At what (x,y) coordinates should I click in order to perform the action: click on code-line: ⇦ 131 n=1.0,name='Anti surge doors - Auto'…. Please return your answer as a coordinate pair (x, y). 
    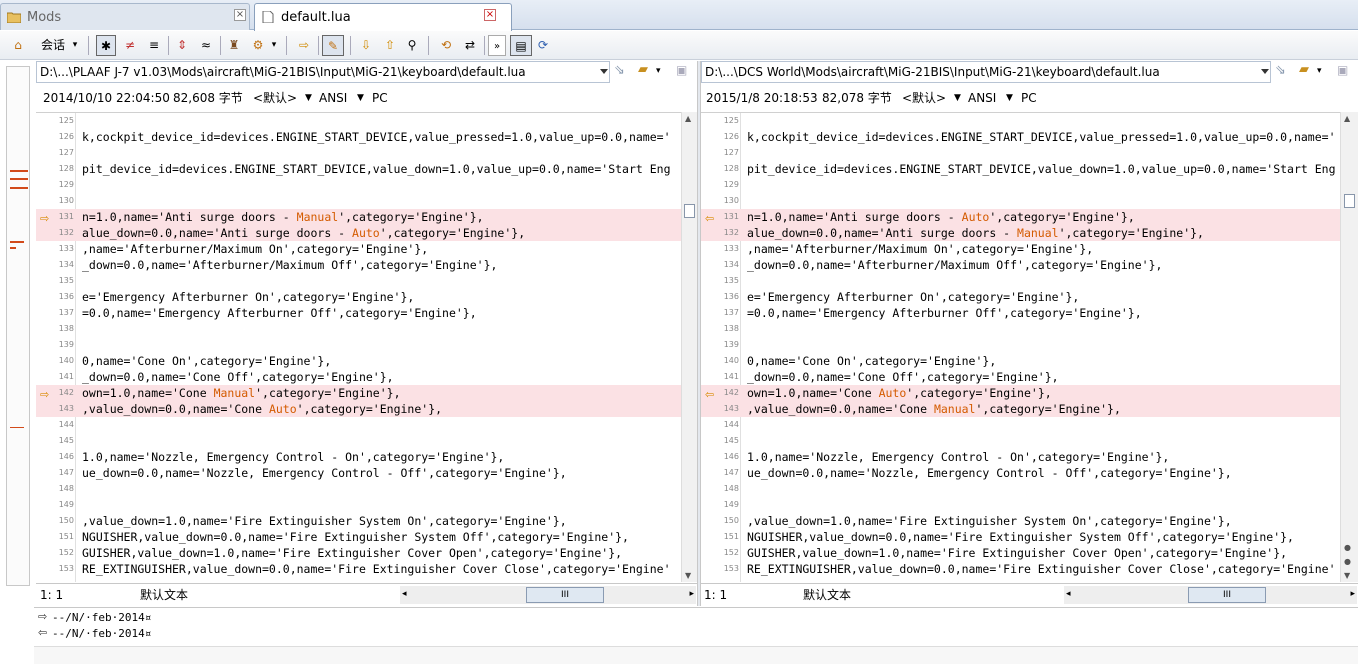
    Looking at the image, I should click on (1020, 217).